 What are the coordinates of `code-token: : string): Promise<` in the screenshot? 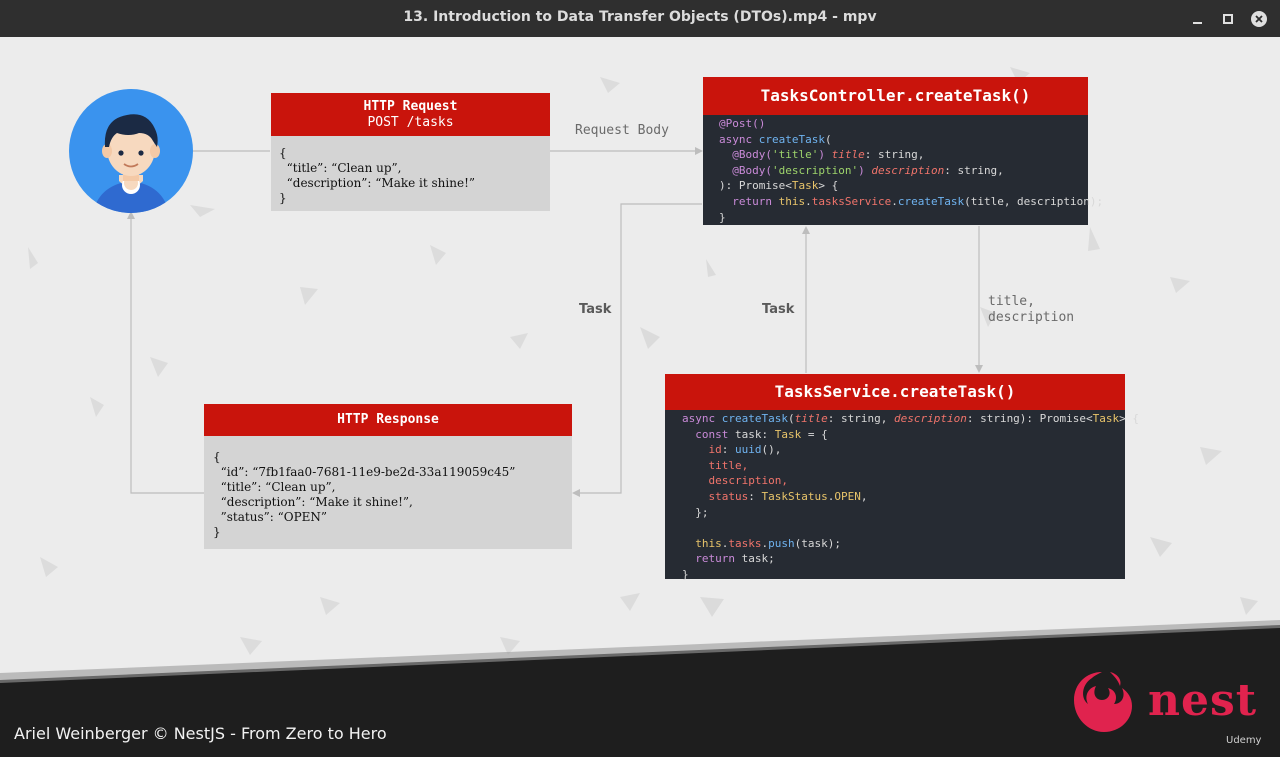 It's located at (1029, 418).